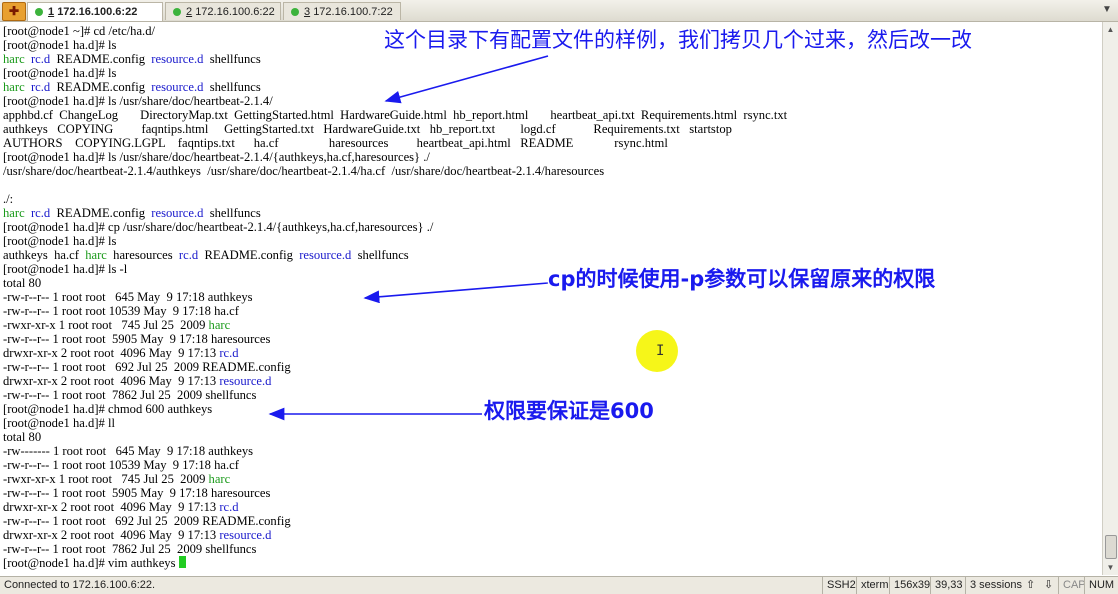 The height and width of the screenshot is (594, 1118). I want to click on tab-session-3: 3 172.16.100.7:22, so click(342, 11).